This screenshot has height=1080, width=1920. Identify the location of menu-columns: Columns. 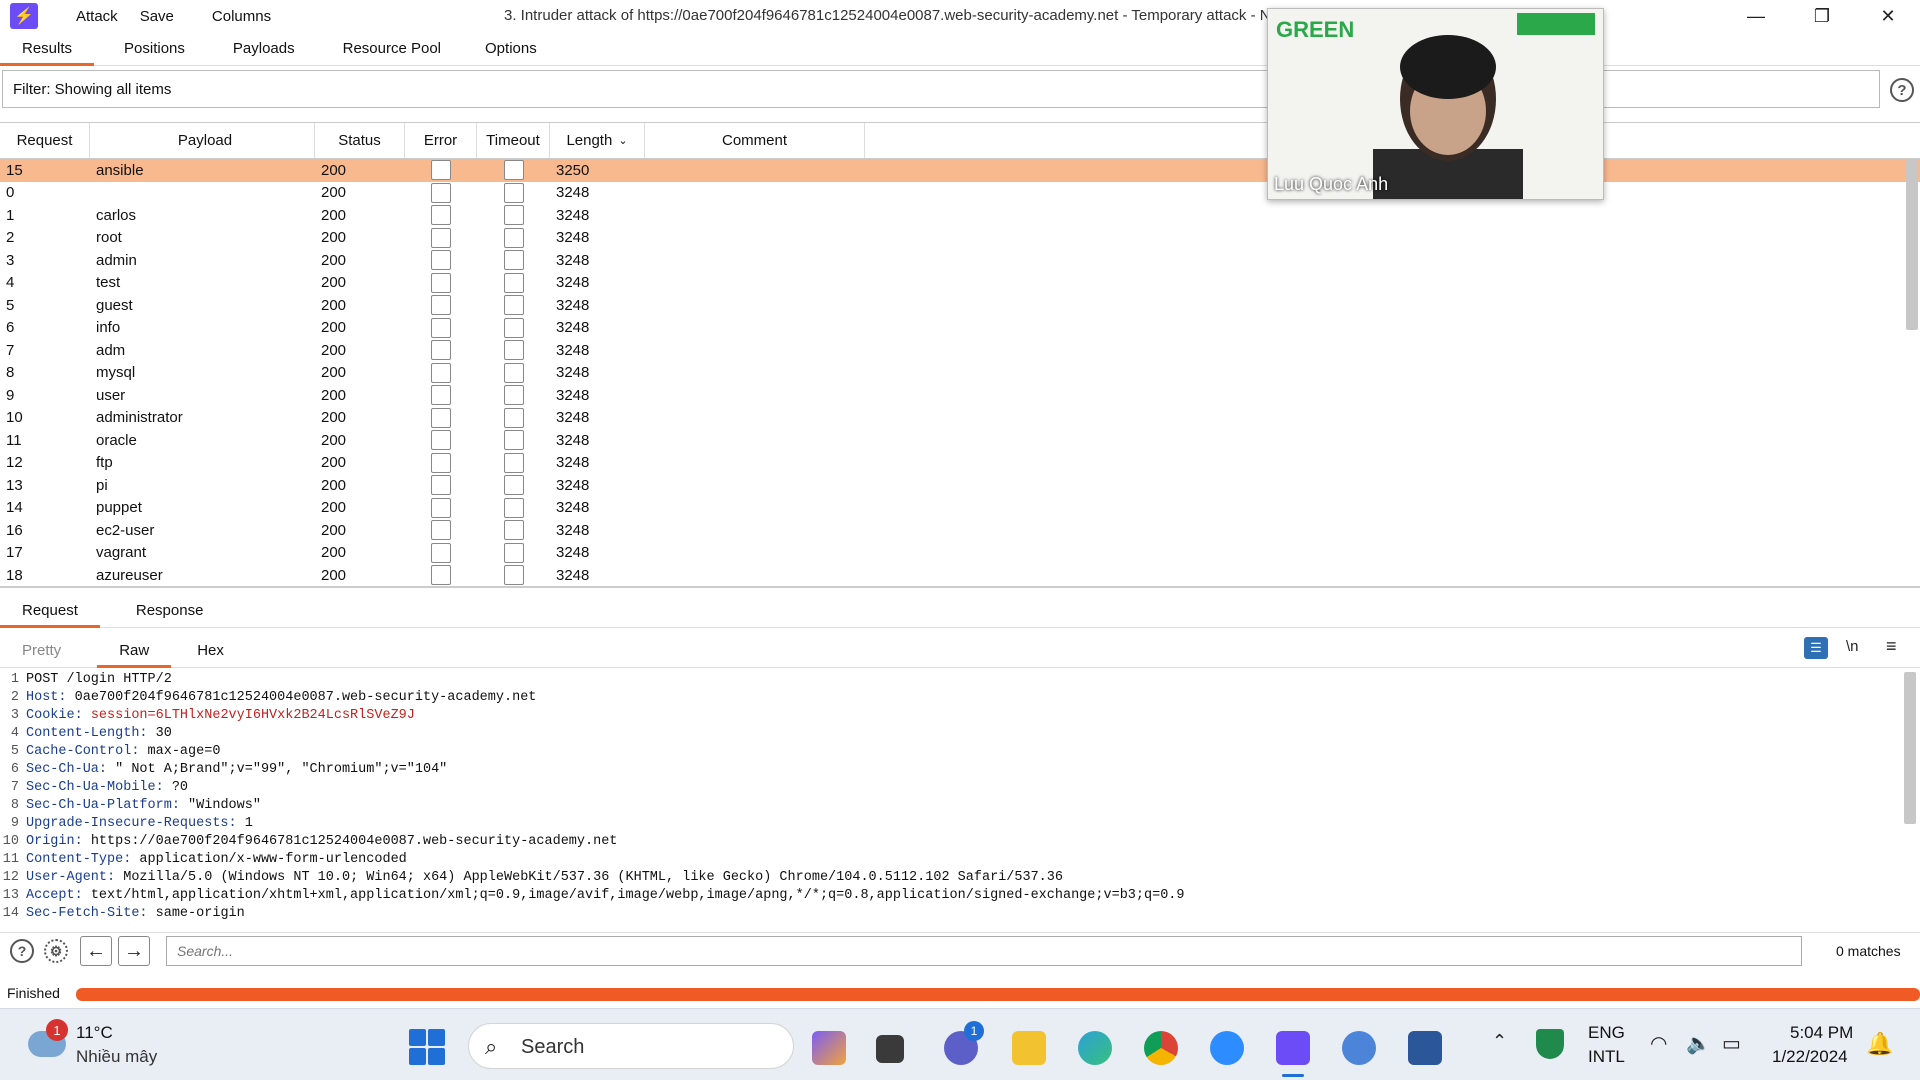
(241, 16).